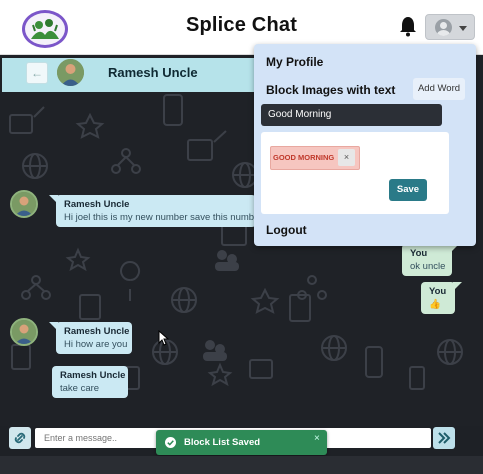  I want to click on toast-message: Block List Saved, so click(222, 442).